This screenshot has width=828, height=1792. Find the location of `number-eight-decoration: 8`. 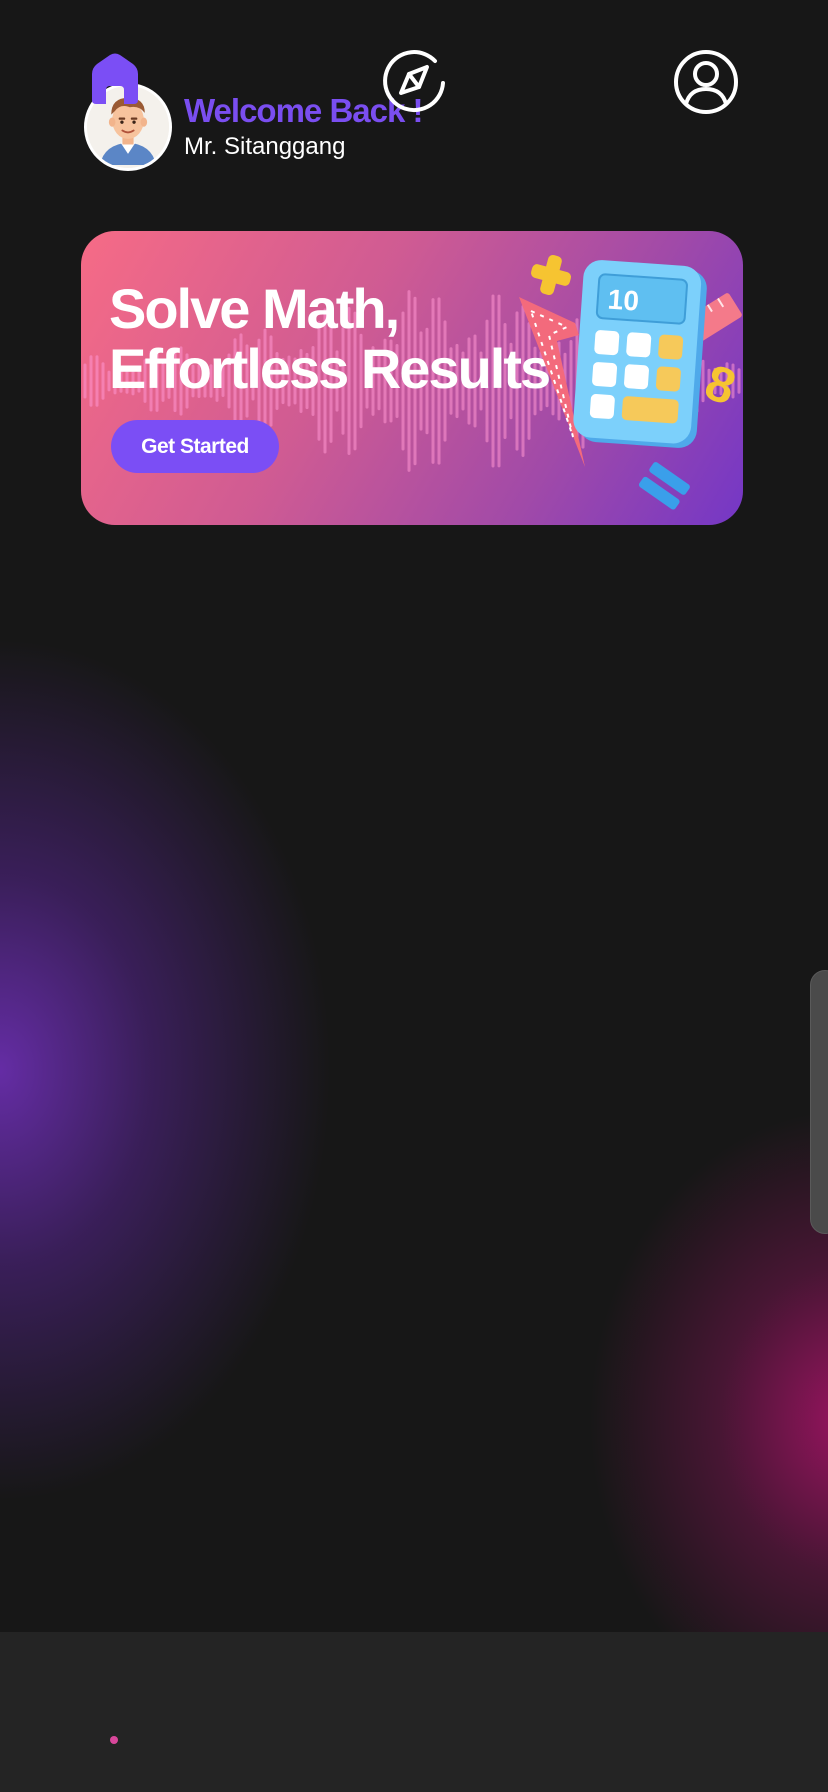

number-eight-decoration: 8 is located at coordinates (721, 385).